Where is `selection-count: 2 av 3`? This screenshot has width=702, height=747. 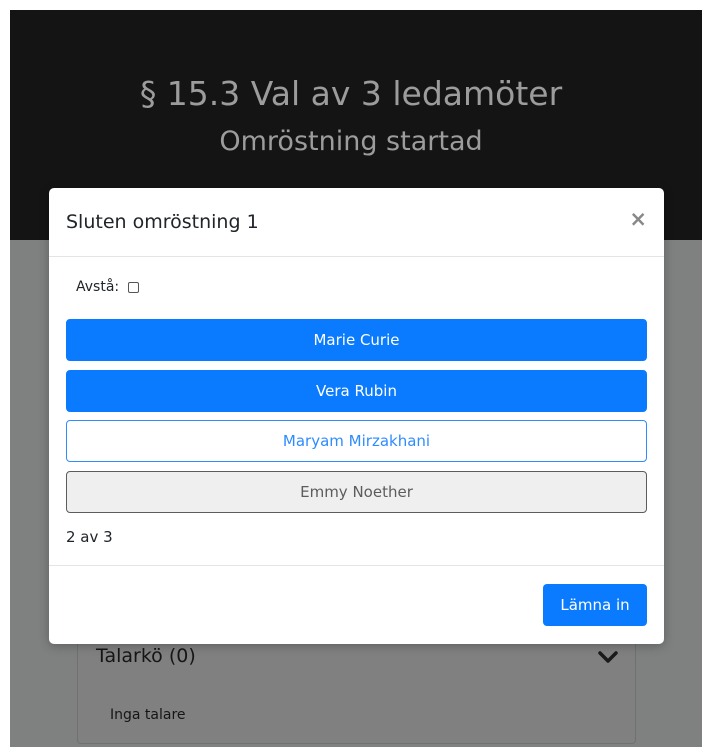
selection-count: 2 av 3 is located at coordinates (89, 537).